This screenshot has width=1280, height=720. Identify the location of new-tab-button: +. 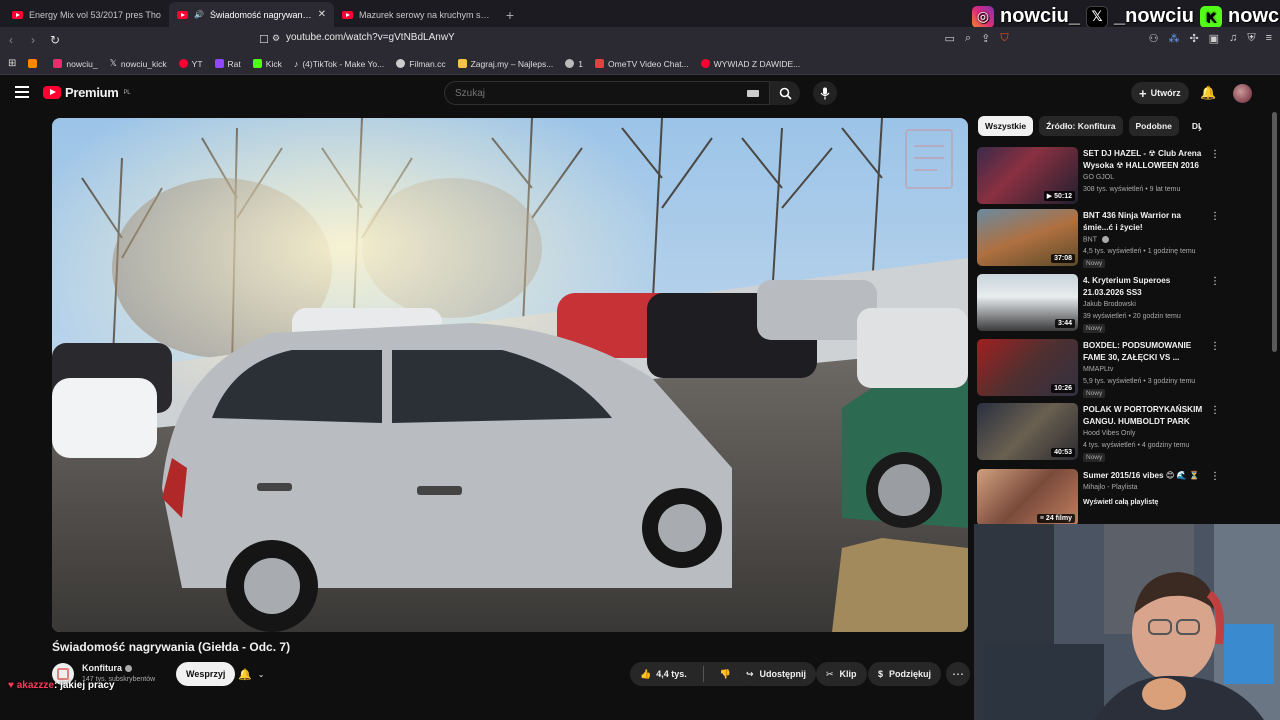
(510, 14).